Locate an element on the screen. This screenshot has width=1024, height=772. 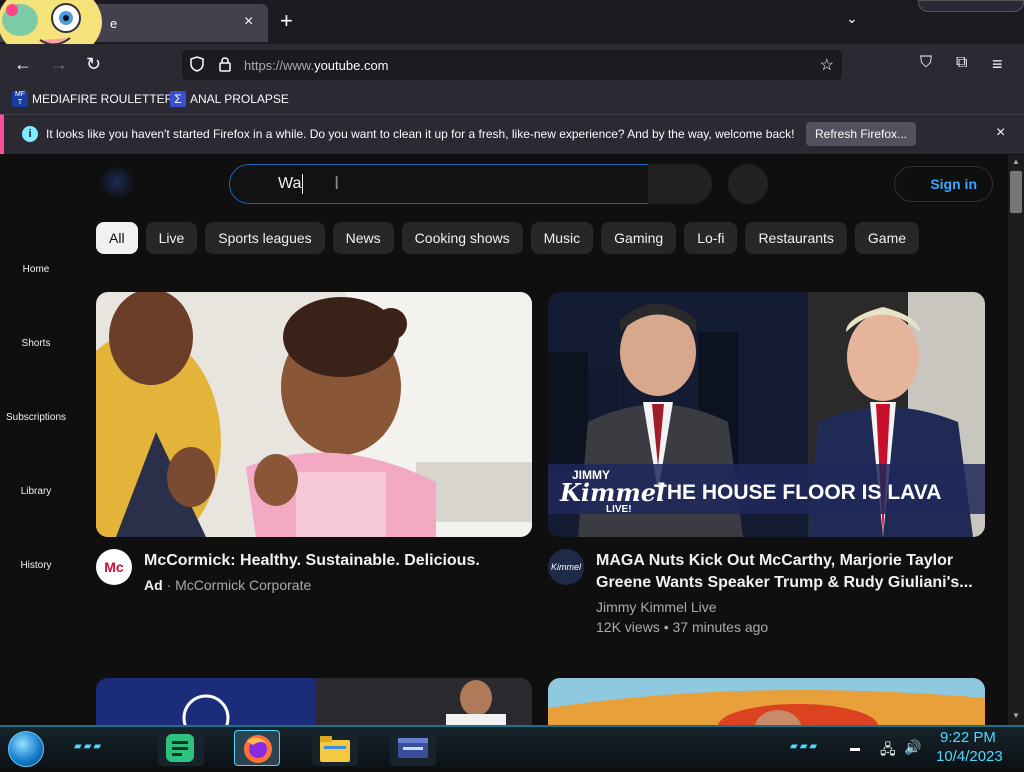
channel-avatar-mccormick: Mc is located at coordinates (114, 567).